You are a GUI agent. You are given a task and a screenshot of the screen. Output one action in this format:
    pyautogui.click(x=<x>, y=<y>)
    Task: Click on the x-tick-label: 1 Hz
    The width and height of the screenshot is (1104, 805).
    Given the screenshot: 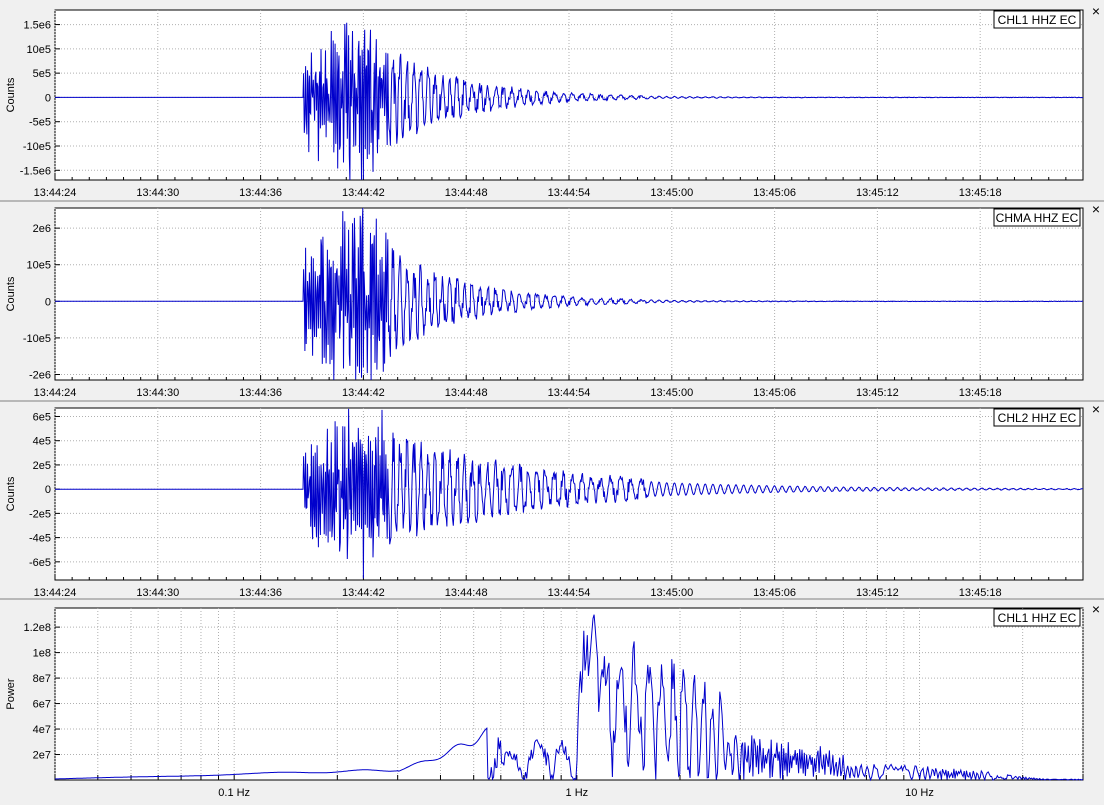 What is the action you would take?
    pyautogui.click(x=577, y=793)
    